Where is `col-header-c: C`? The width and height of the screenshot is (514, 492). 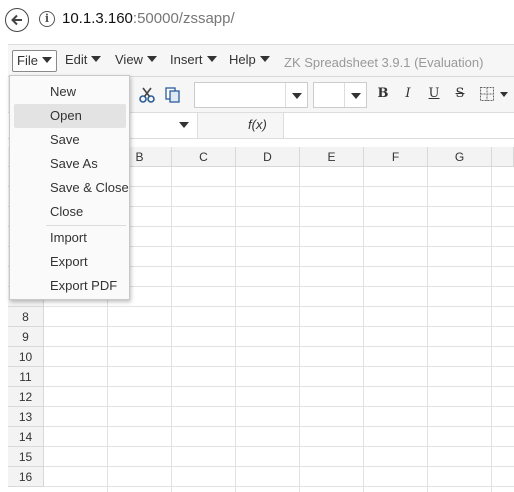 col-header-c: C is located at coordinates (204, 157).